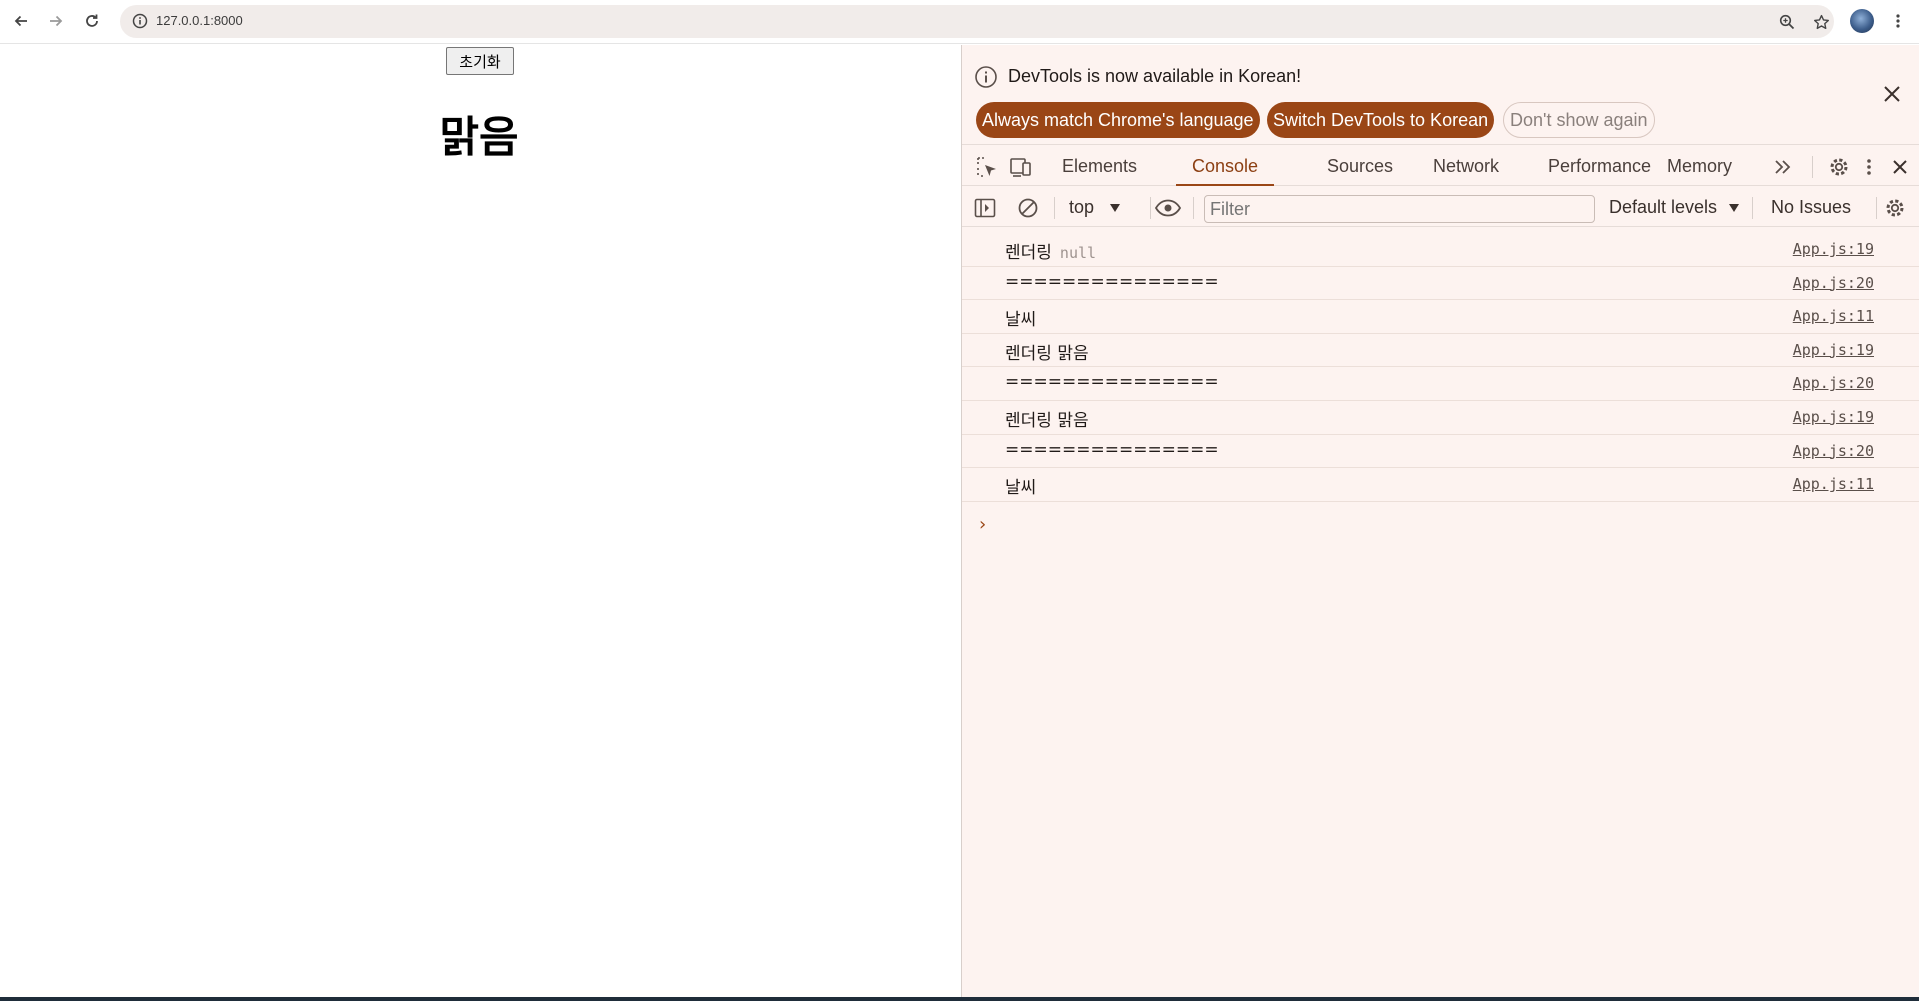  Describe the element at coordinates (1900, 167) in the screenshot. I see `close-devtools-icon` at that location.